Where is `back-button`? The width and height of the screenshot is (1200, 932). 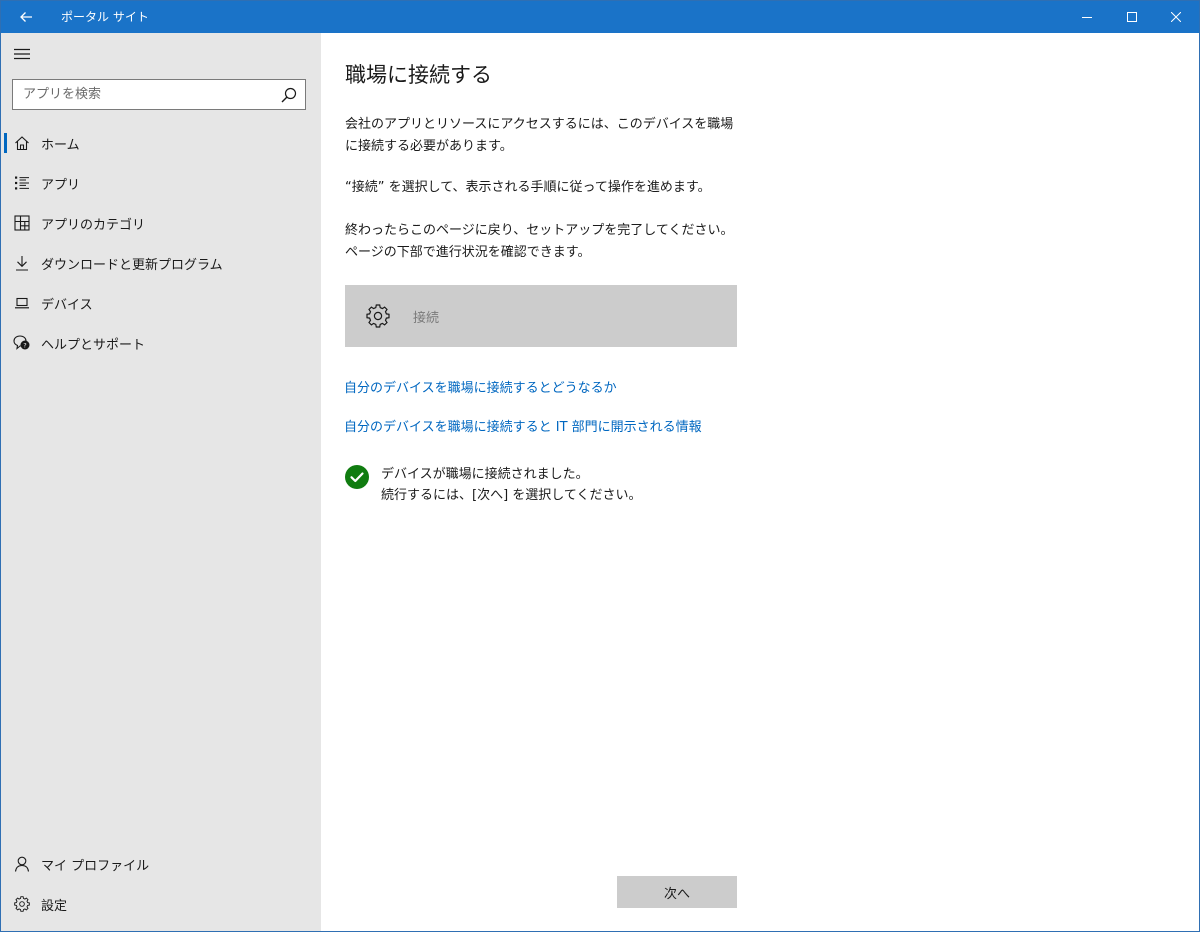 back-button is located at coordinates (26, 17).